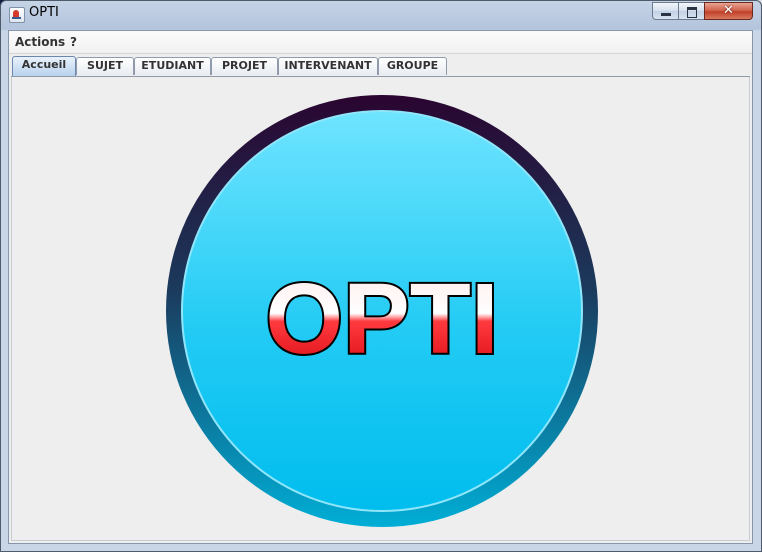 The width and height of the screenshot is (762, 552). What do you see at coordinates (40, 42) in the screenshot?
I see `menu-actions: Actions` at bounding box center [40, 42].